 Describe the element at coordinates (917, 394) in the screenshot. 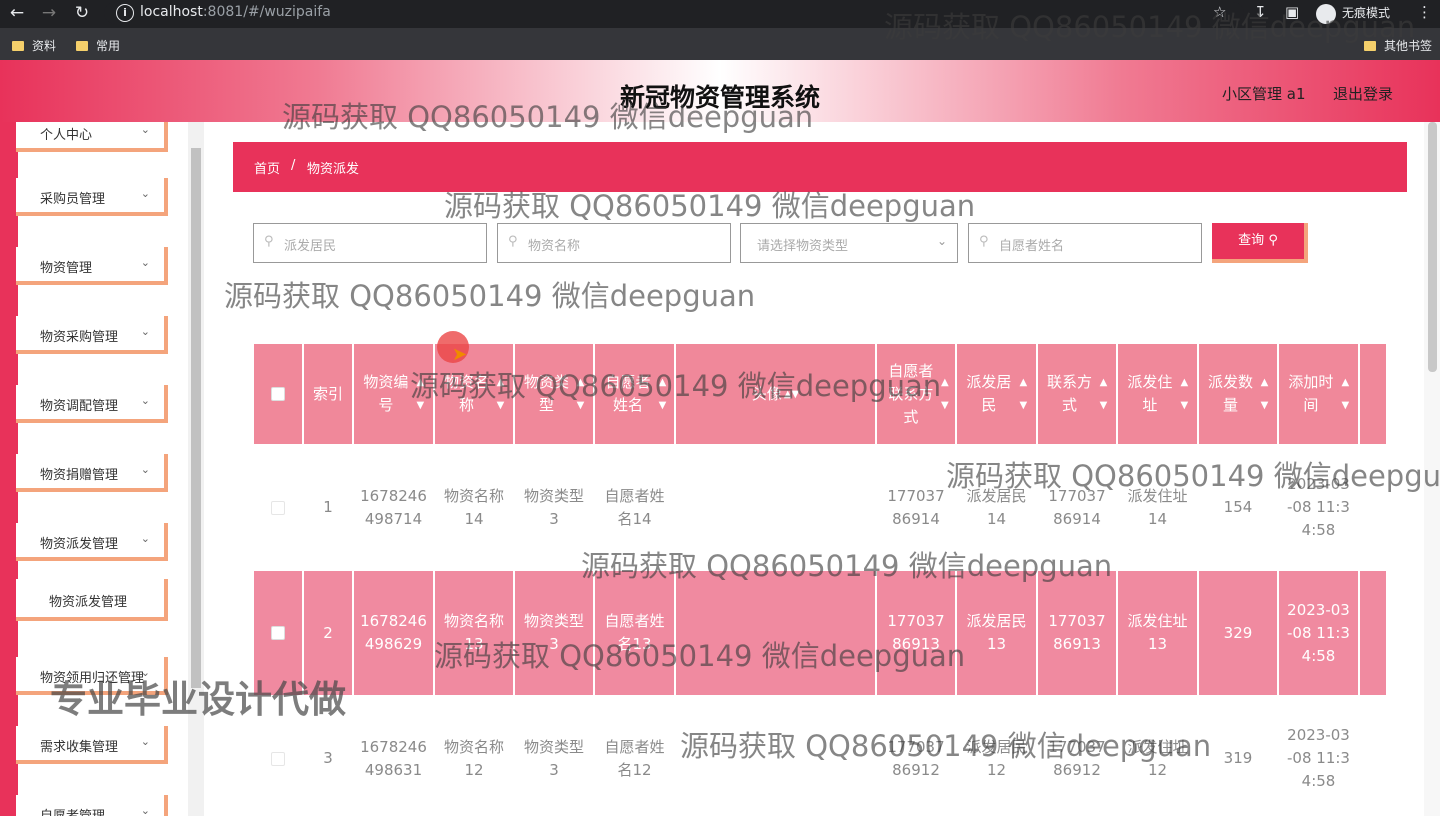

I see `column-header: 自愿者联系方式 ▲▼` at that location.